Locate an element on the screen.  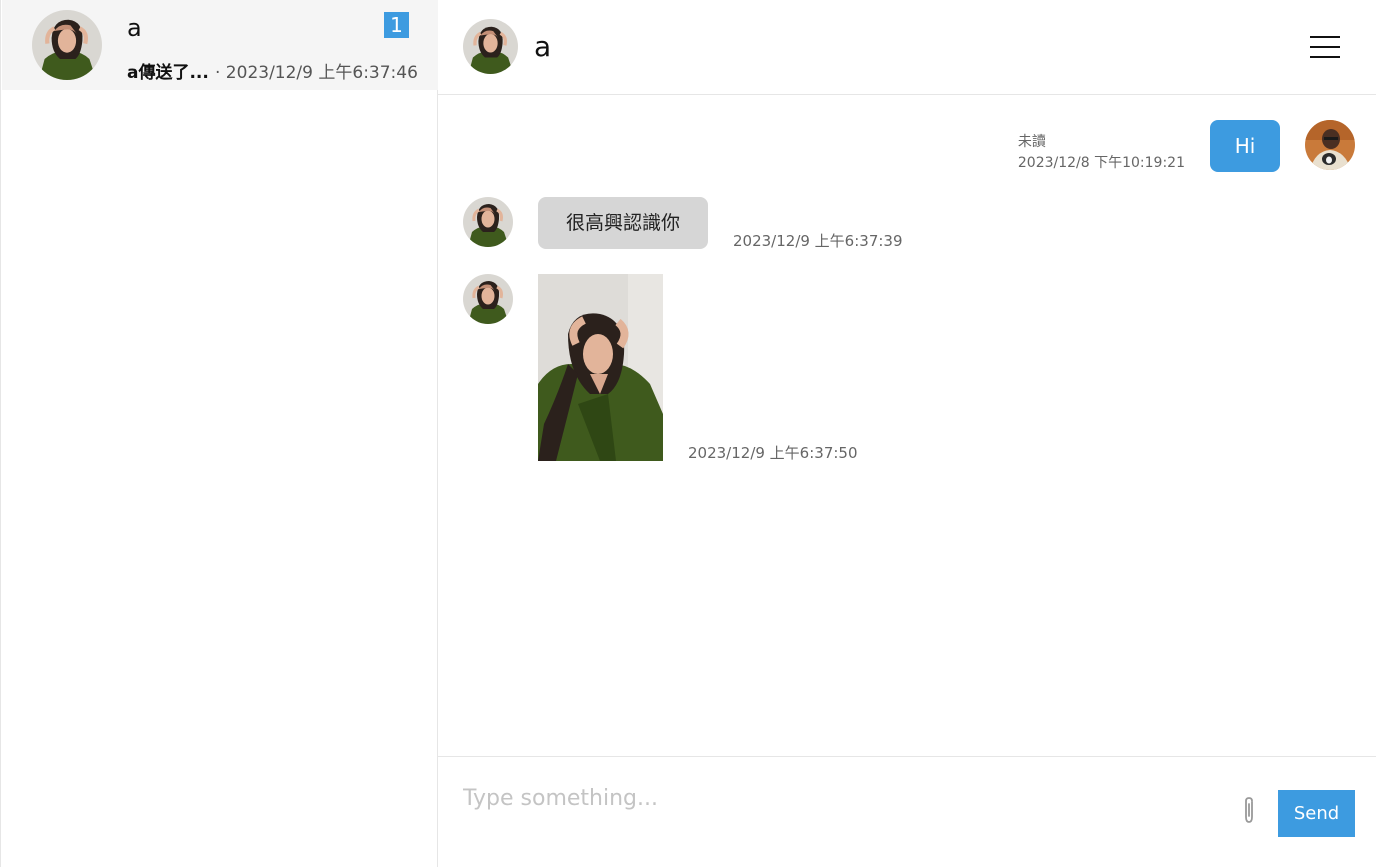
message-time: 2023/12/8 下午10:19:21 is located at coordinates (1101, 163).